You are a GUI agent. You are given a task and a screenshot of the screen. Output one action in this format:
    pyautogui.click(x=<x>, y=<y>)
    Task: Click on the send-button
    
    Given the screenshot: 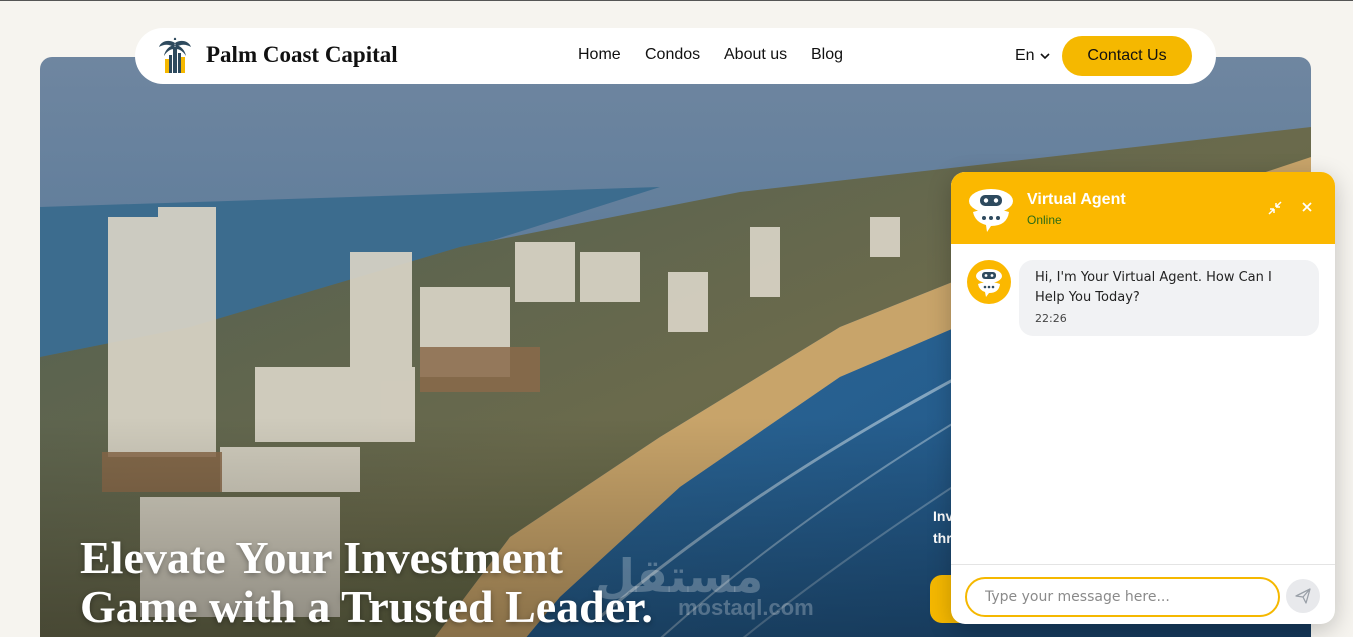 What is the action you would take?
    pyautogui.click(x=1303, y=596)
    